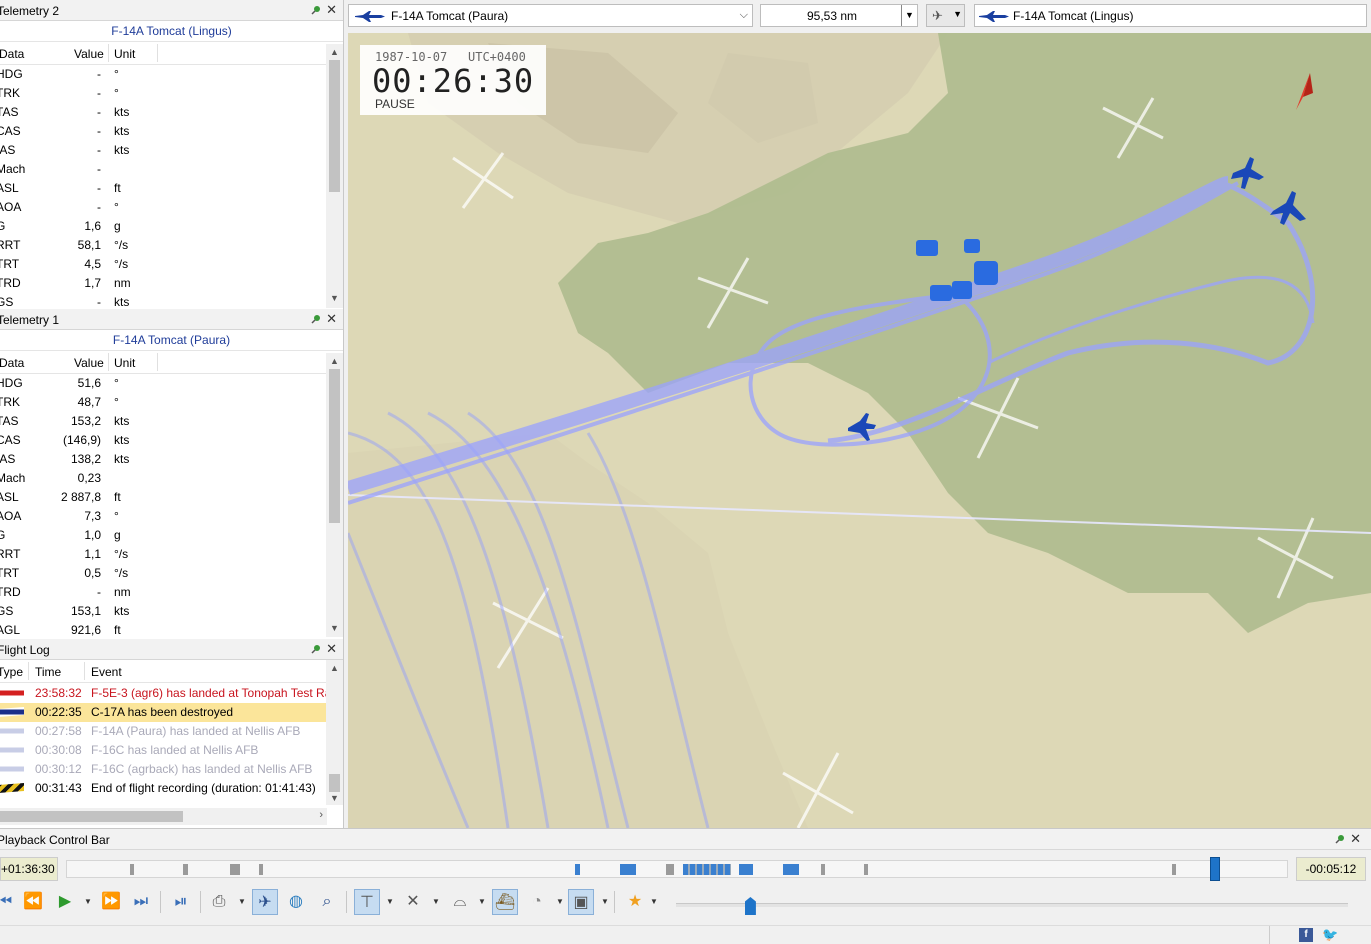 The width and height of the screenshot is (1371, 944). I want to click on table-row: TRD 1,7 nm, so click(171, 283).